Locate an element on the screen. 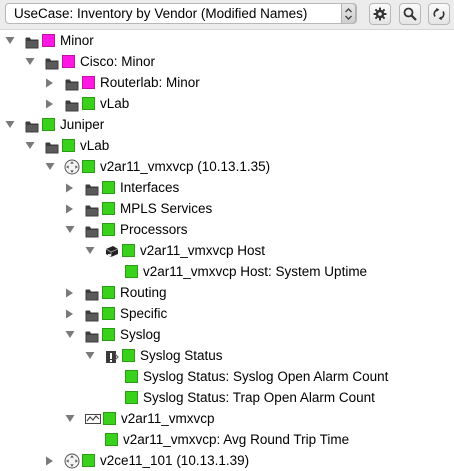 The image size is (454, 471). refresh-icon is located at coordinates (439, 14).